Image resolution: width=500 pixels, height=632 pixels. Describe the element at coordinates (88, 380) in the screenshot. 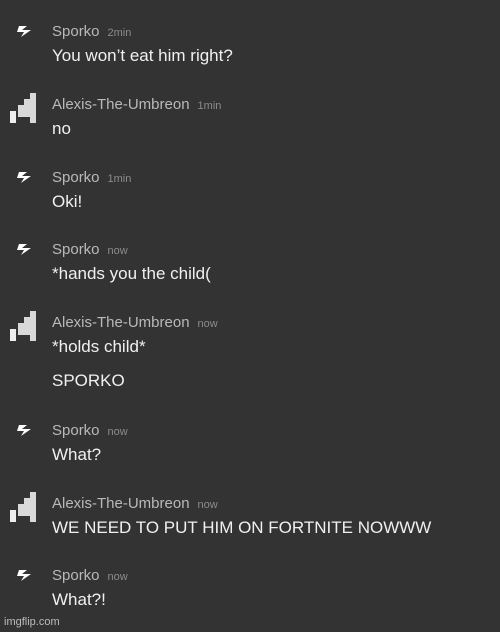

I see `message-text: SPORKO` at that location.